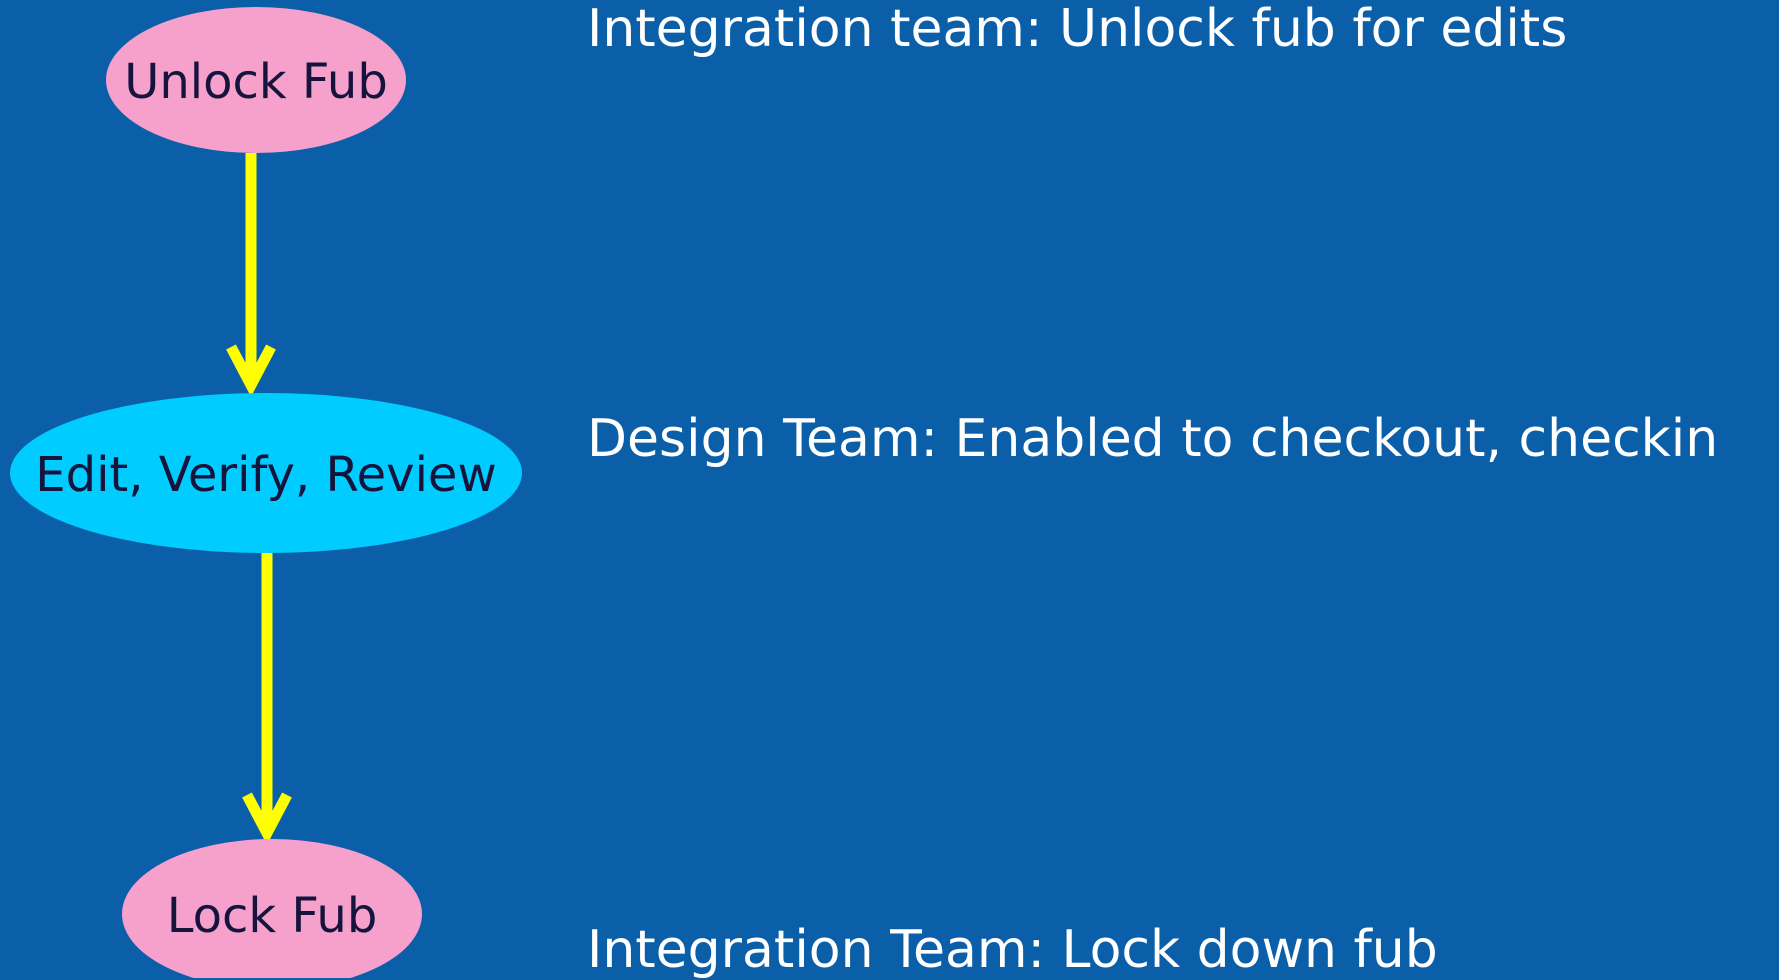 This screenshot has width=1779, height=980. I want to click on node-lock-fub: Lock Fub, so click(272, 908).